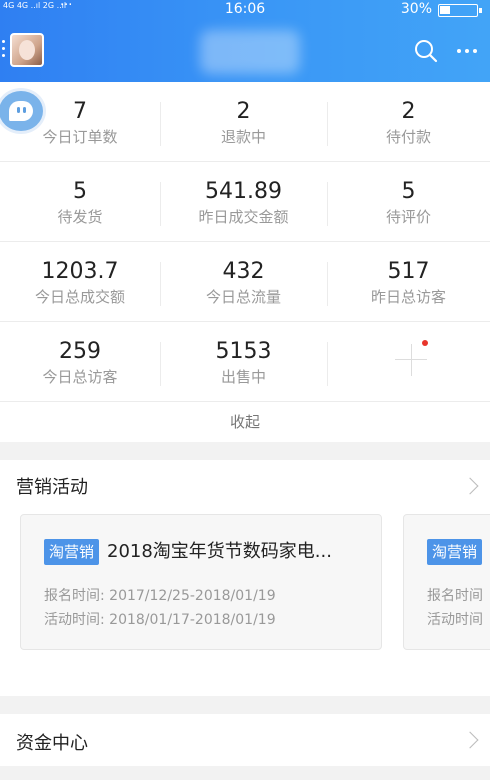  I want to click on stat-today-traffic: 432 今日总流量, so click(243, 282).